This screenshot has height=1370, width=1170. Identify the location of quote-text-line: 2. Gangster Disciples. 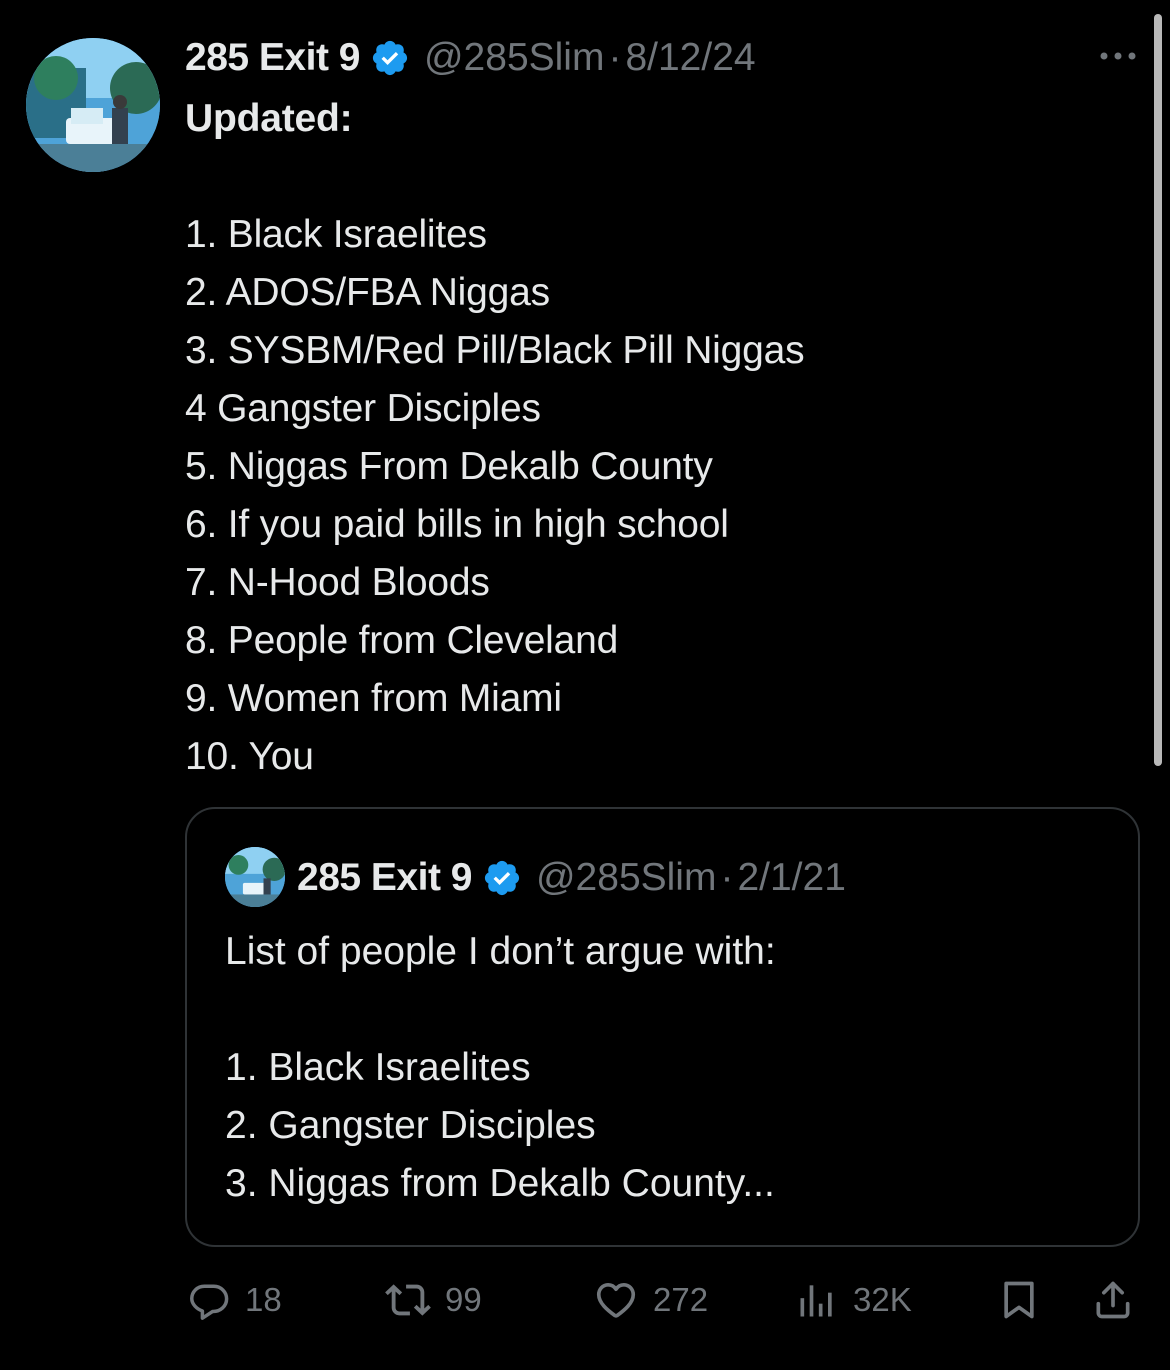
(410, 1125).